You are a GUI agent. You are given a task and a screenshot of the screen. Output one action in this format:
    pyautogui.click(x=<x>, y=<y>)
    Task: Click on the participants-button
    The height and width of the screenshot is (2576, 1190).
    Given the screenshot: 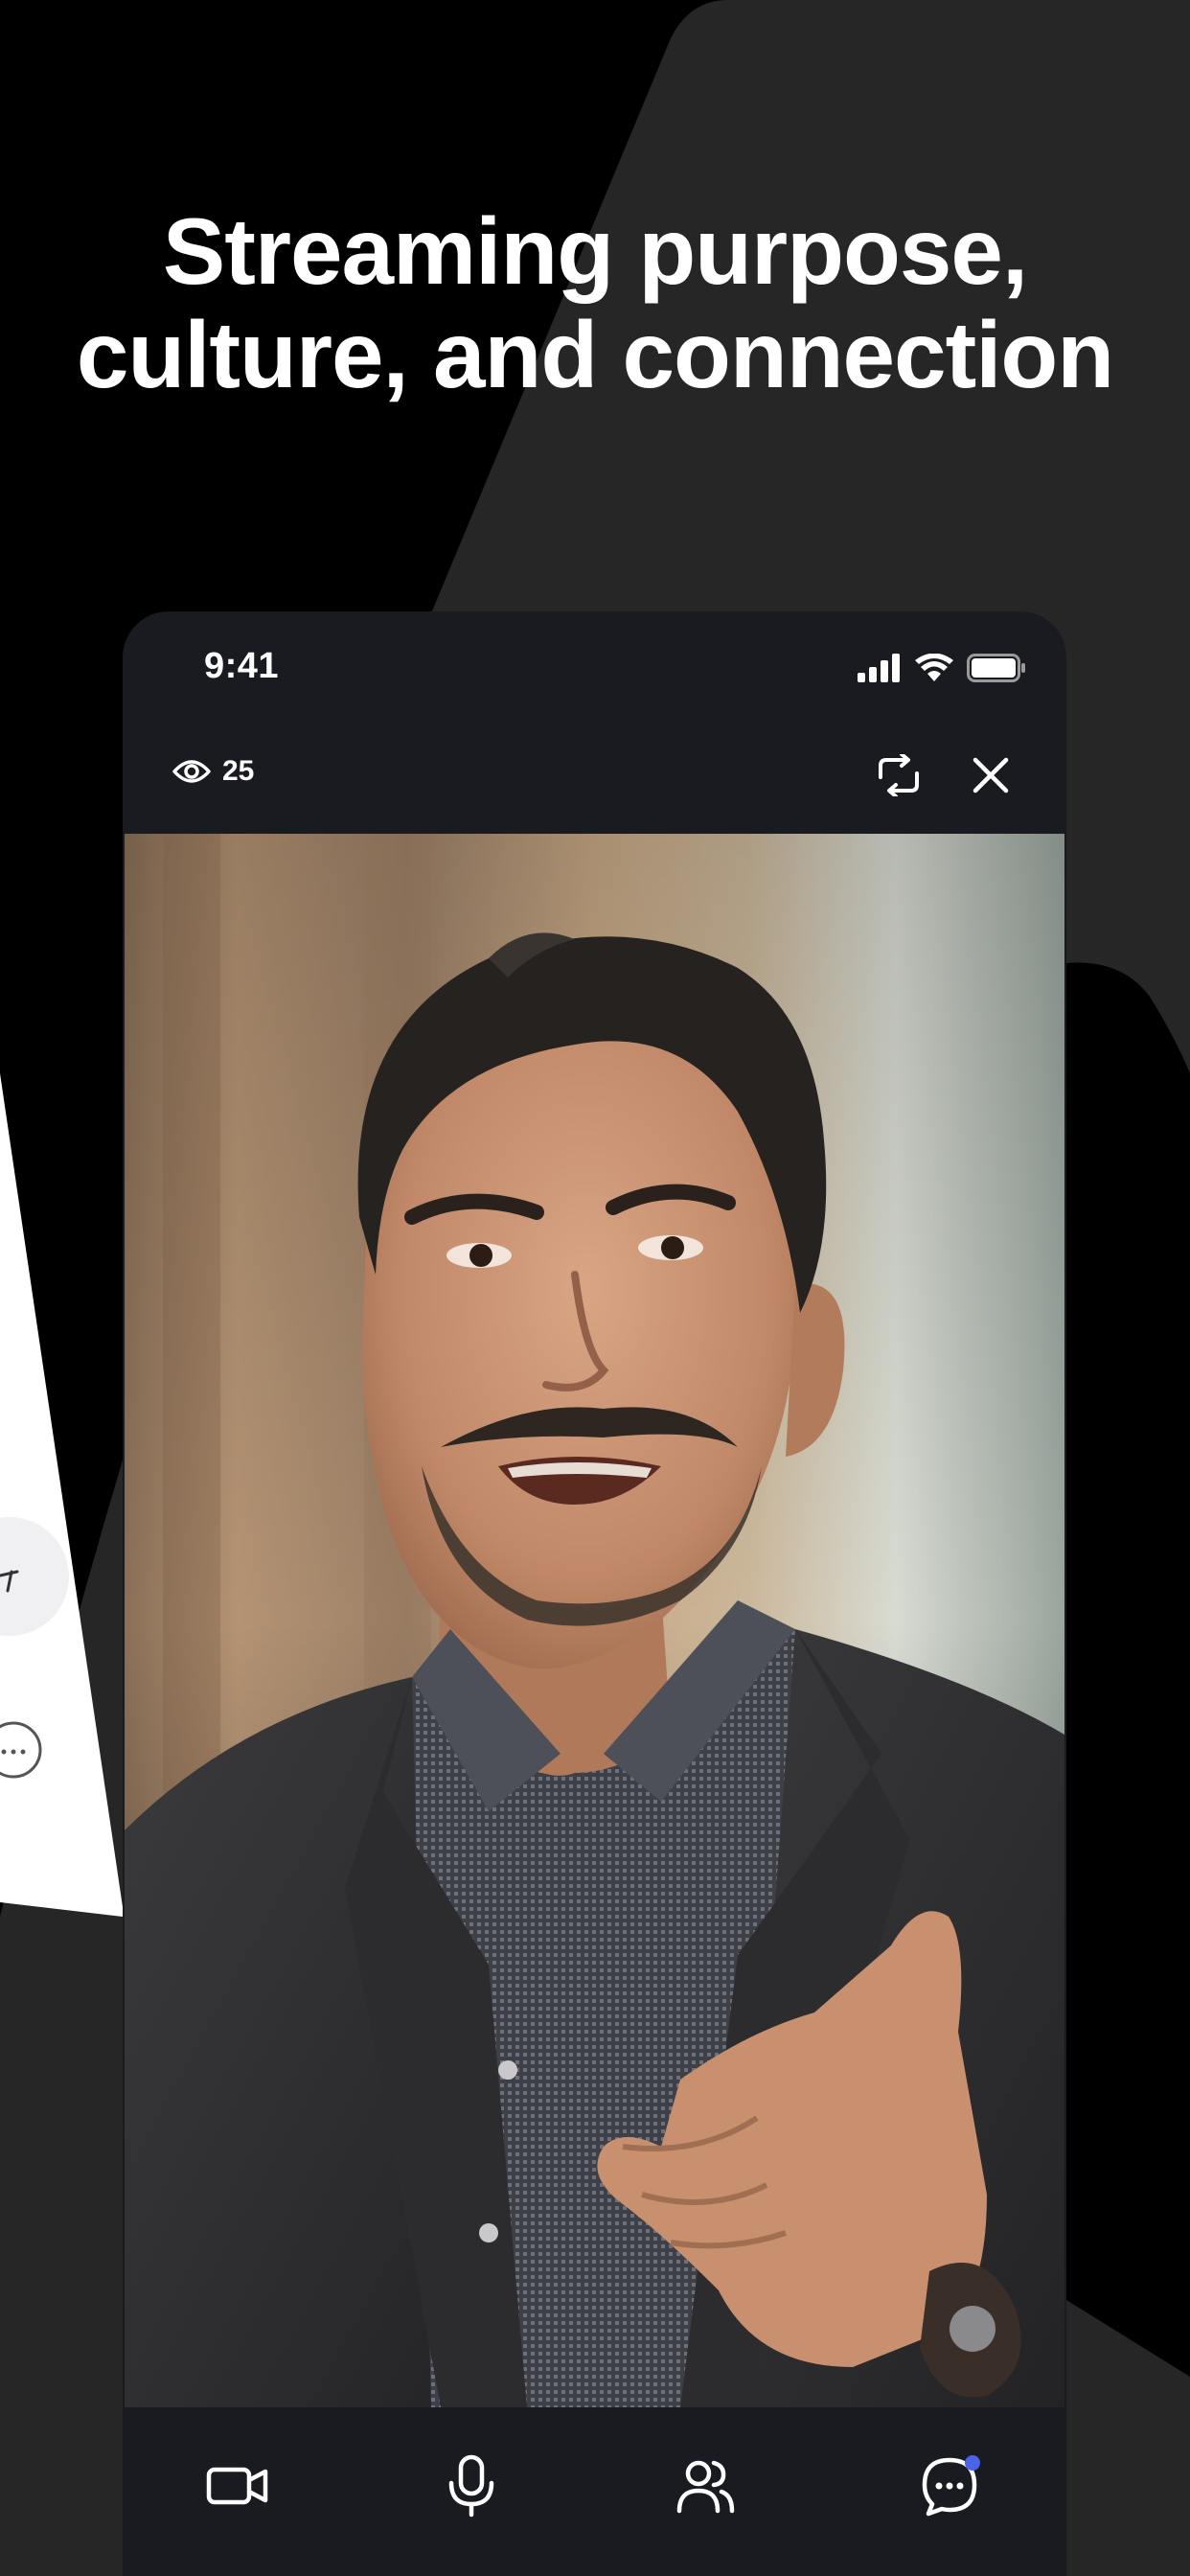 What is the action you would take?
    pyautogui.click(x=705, y=2486)
    